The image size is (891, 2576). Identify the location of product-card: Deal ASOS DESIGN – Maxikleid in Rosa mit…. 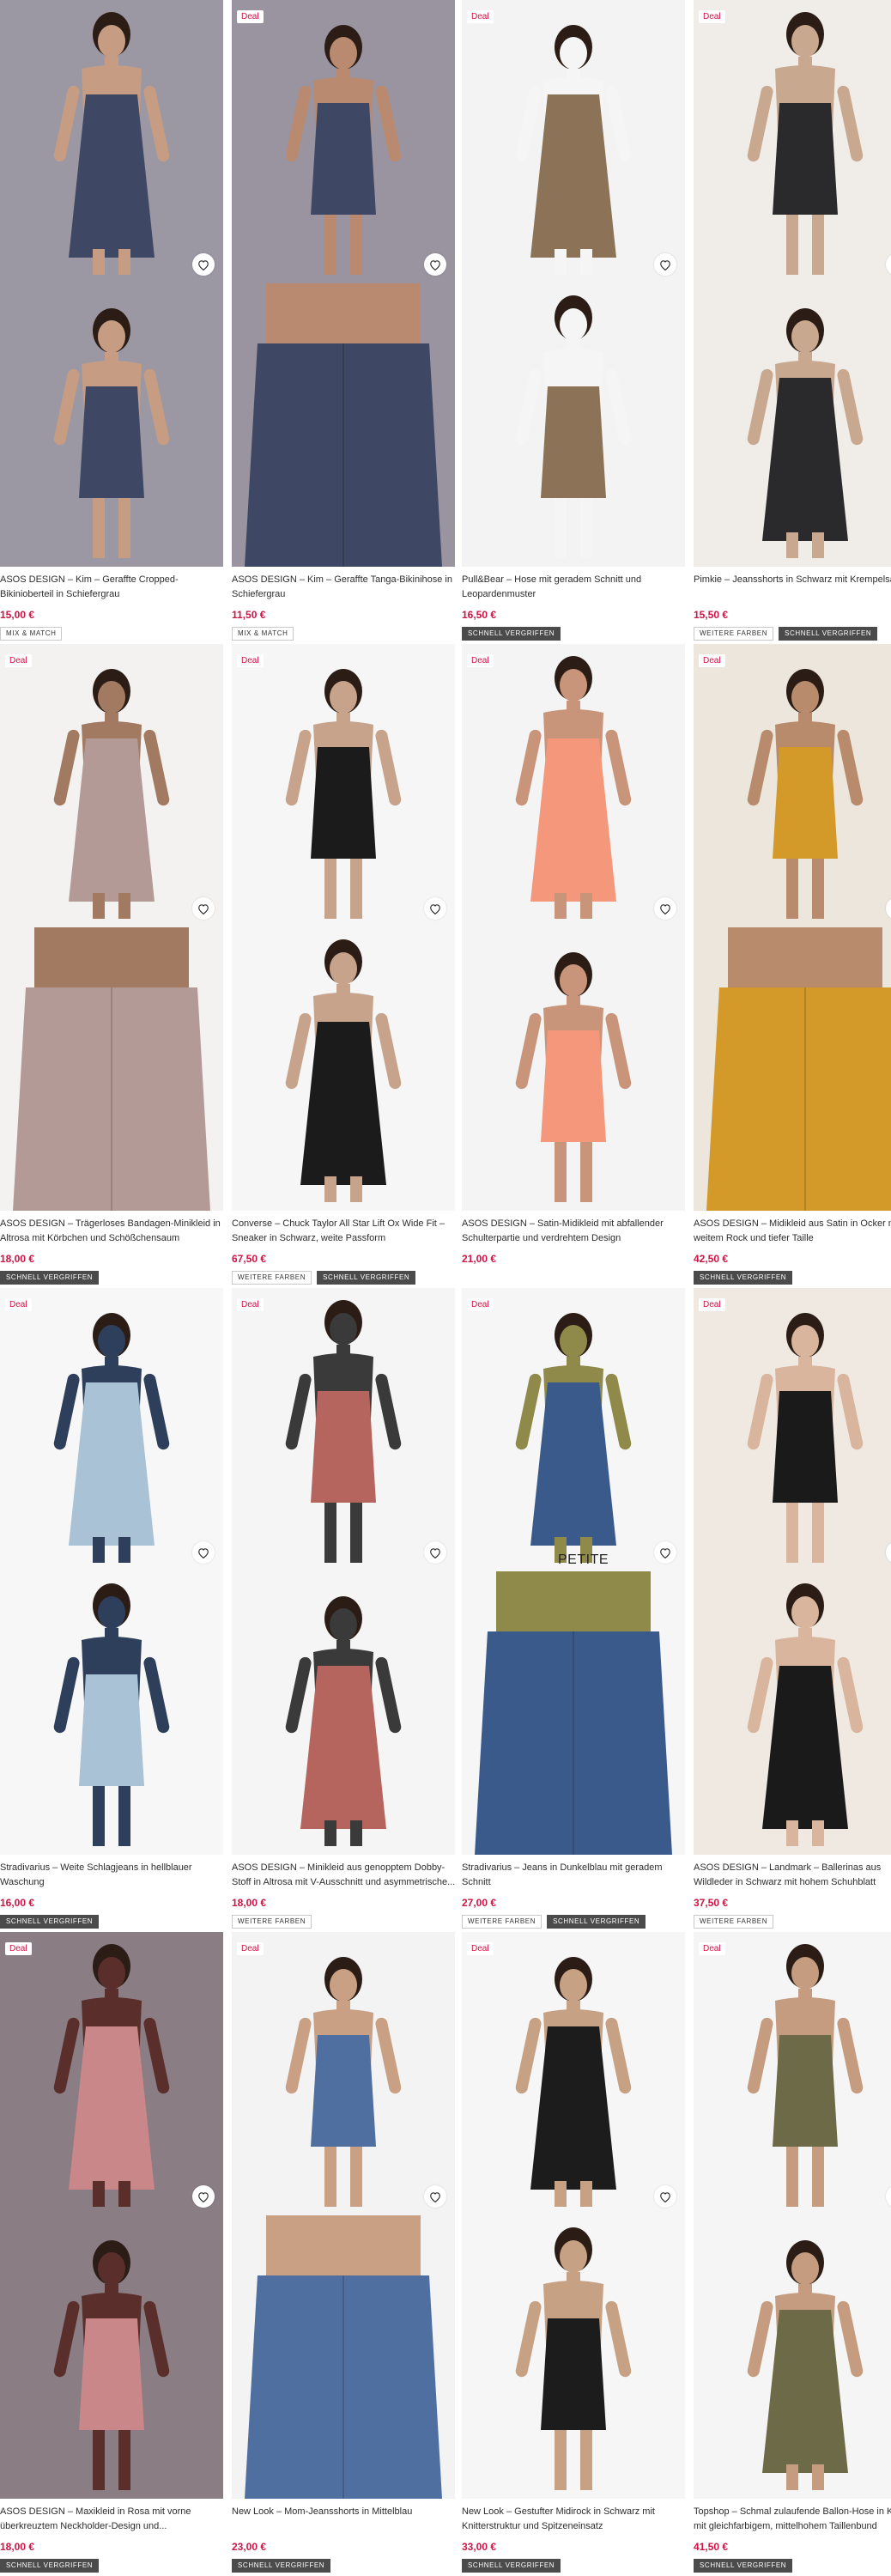
(111, 2252).